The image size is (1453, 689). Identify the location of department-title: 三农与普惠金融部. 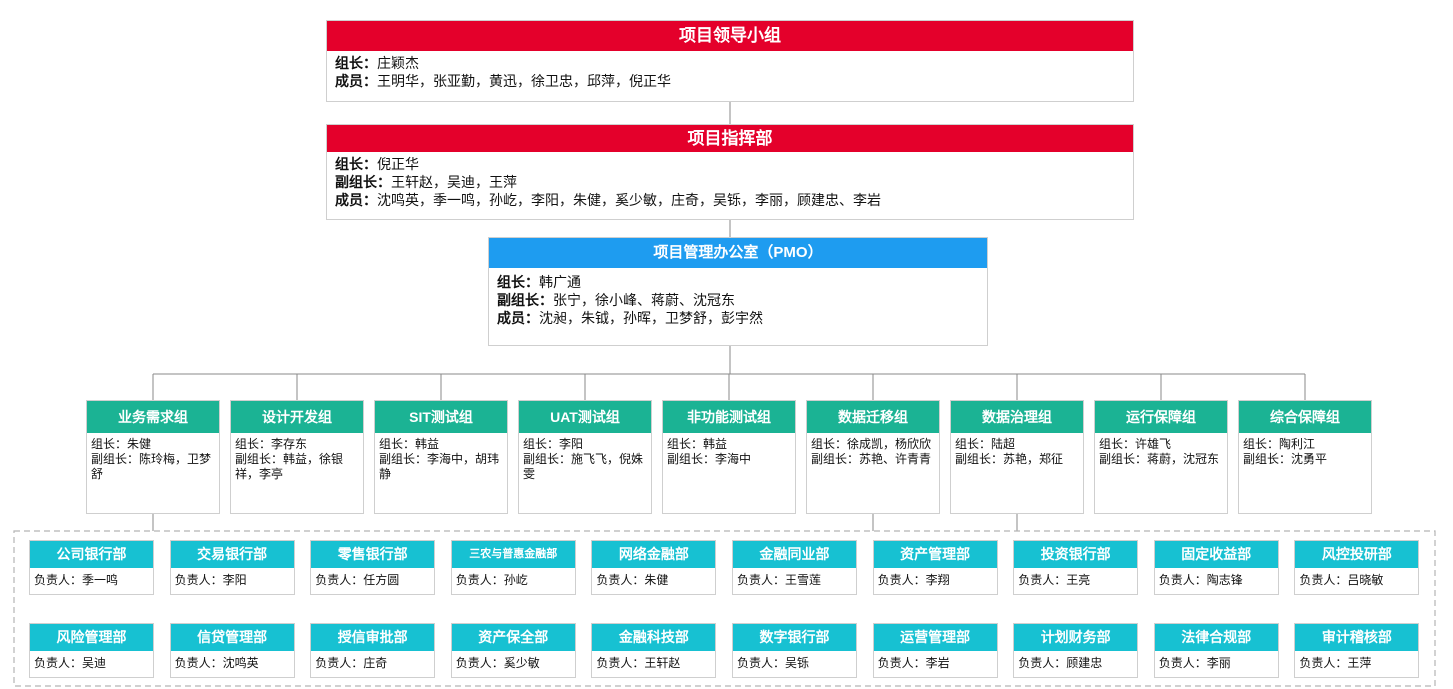
(513, 554).